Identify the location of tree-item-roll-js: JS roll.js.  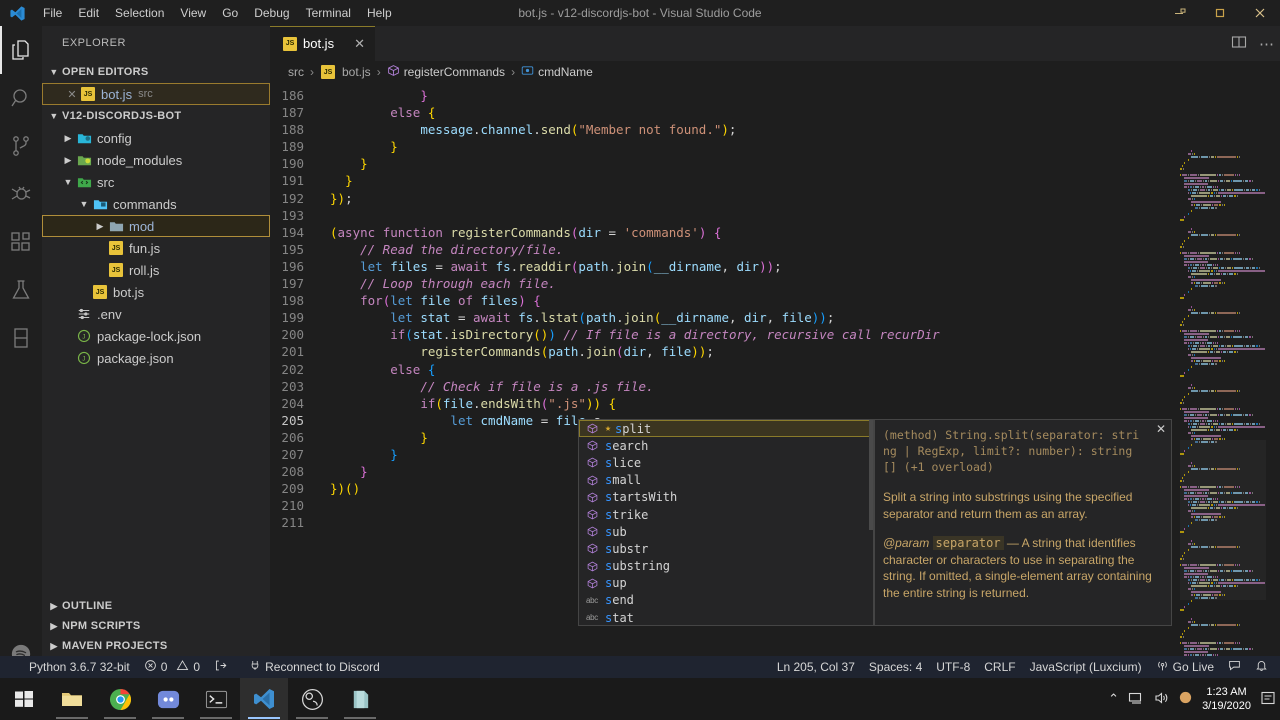
(156, 270).